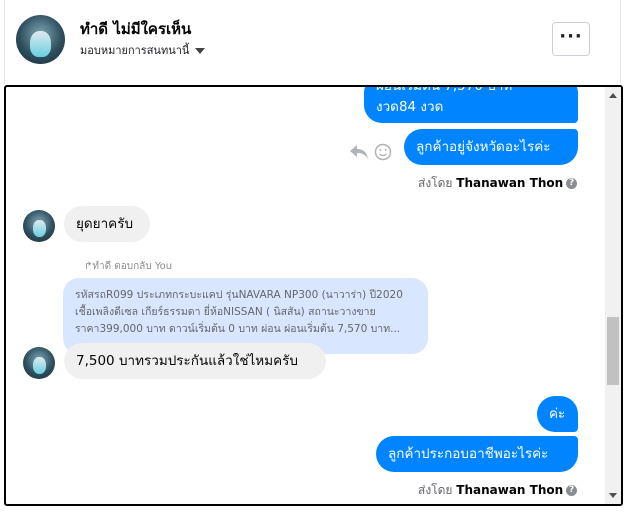 The height and width of the screenshot is (514, 625). What do you see at coordinates (40, 39) in the screenshot?
I see `contact-avatar` at bounding box center [40, 39].